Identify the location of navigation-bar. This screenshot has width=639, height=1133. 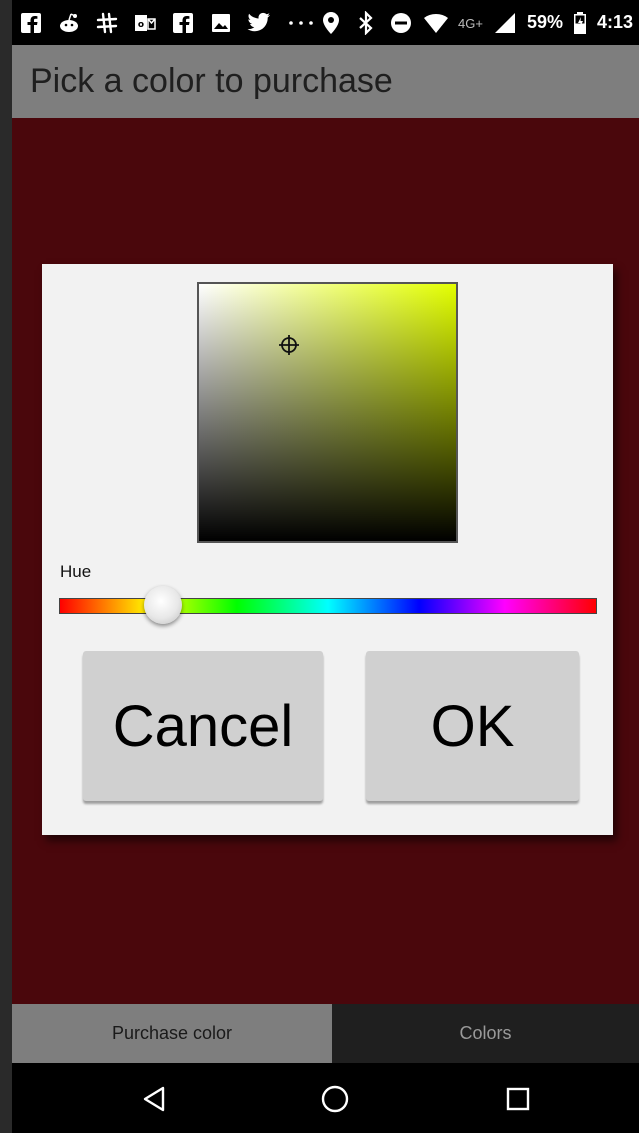
(325, 1098).